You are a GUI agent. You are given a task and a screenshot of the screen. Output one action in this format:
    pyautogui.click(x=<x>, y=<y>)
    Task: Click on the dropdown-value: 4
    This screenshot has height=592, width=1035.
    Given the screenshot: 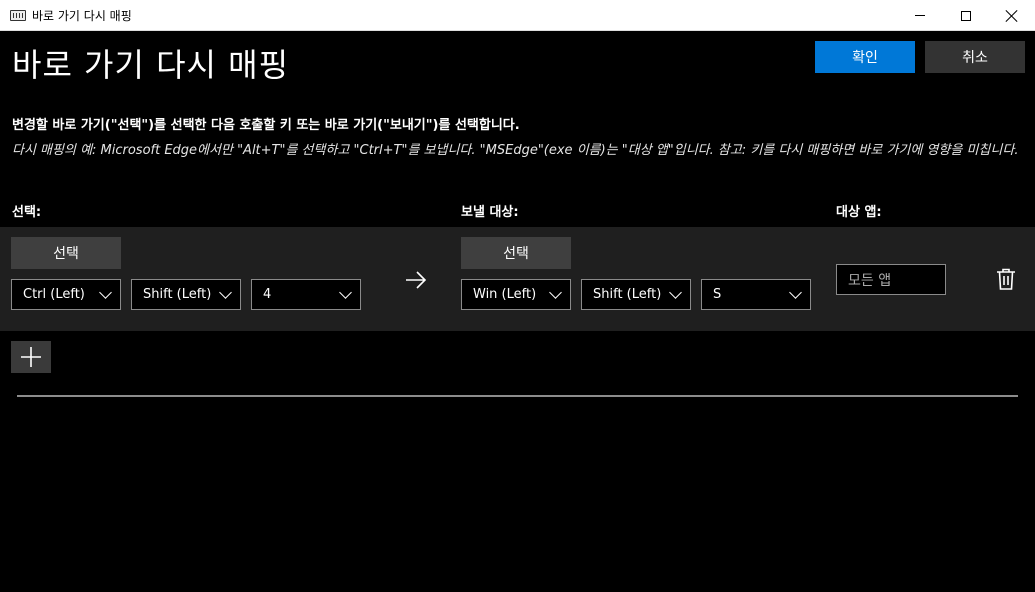 What is the action you would take?
    pyautogui.click(x=267, y=294)
    